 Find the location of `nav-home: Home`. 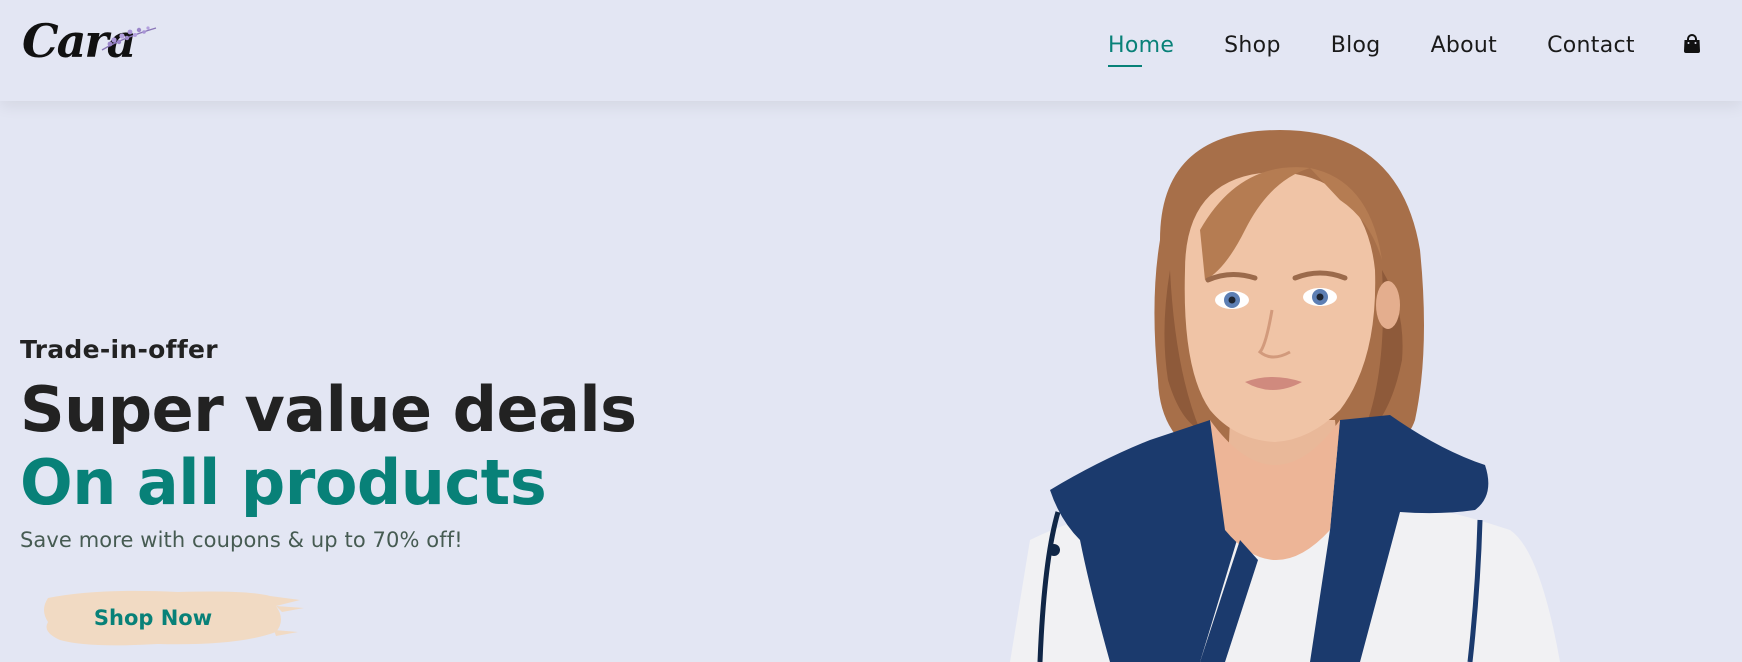

nav-home: Home is located at coordinates (1141, 50).